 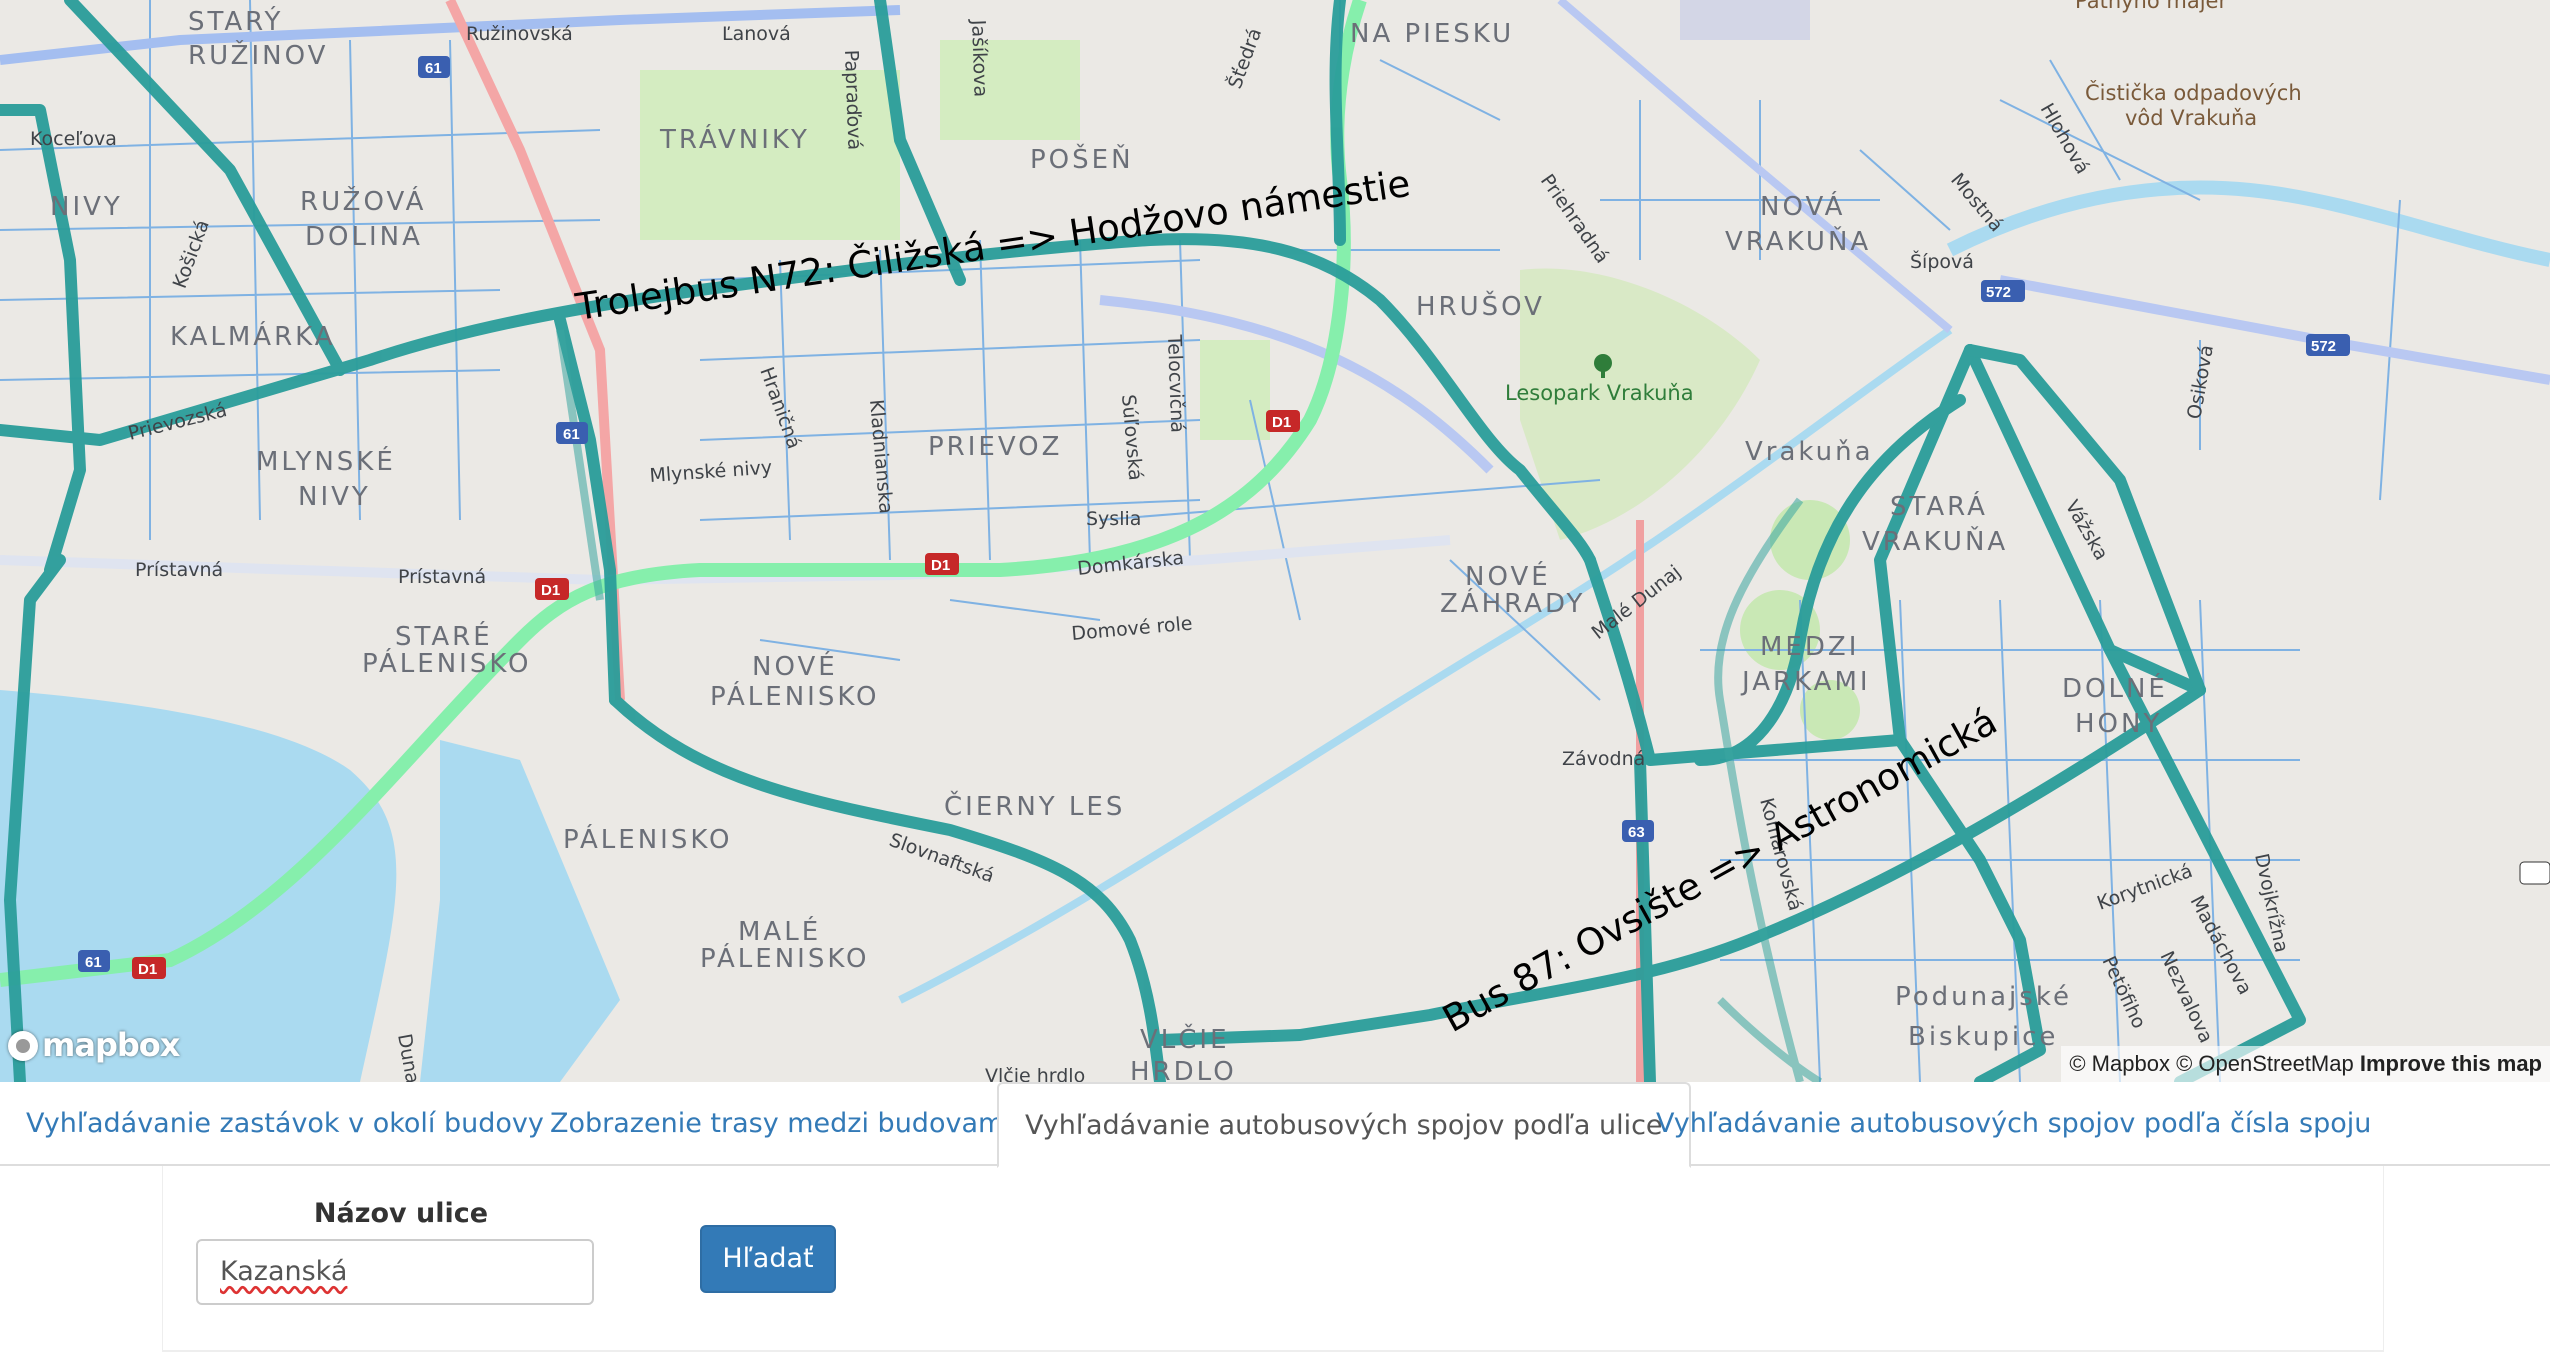 What do you see at coordinates (401, 1213) in the screenshot?
I see `street-name-label: Názov ulice` at bounding box center [401, 1213].